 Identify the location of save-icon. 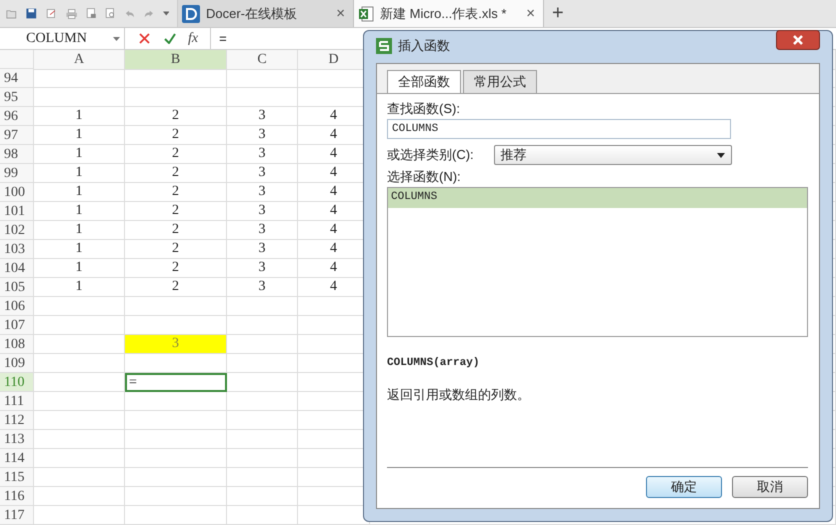
(31, 13).